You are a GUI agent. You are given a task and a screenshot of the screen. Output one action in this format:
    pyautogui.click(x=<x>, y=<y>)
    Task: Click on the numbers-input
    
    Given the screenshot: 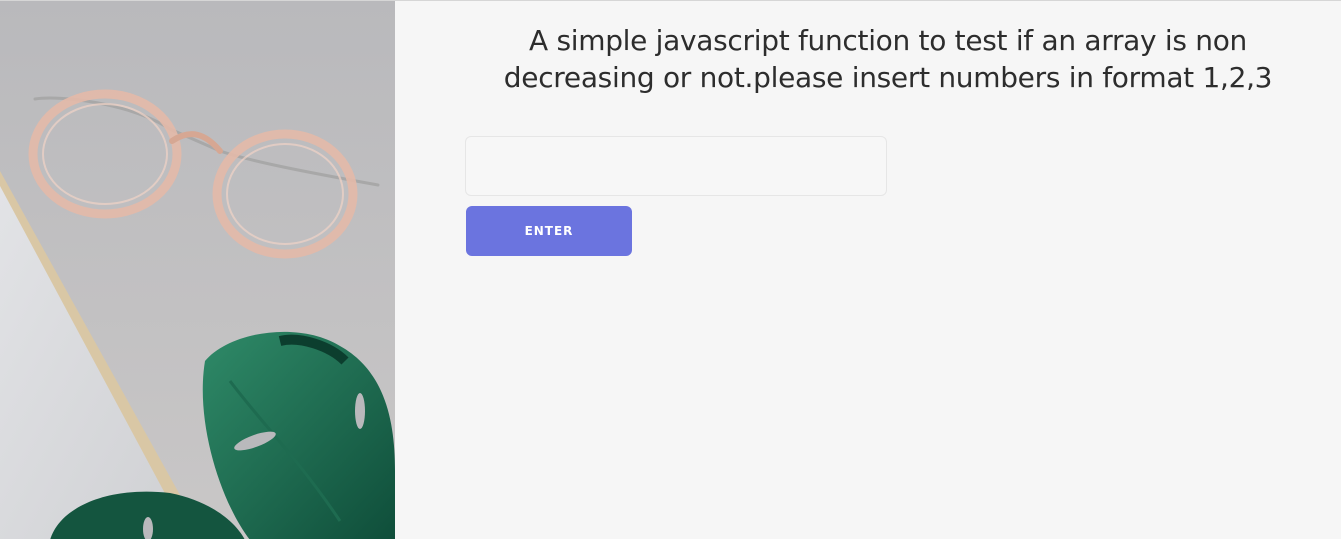 What is the action you would take?
    pyautogui.click(x=676, y=166)
    